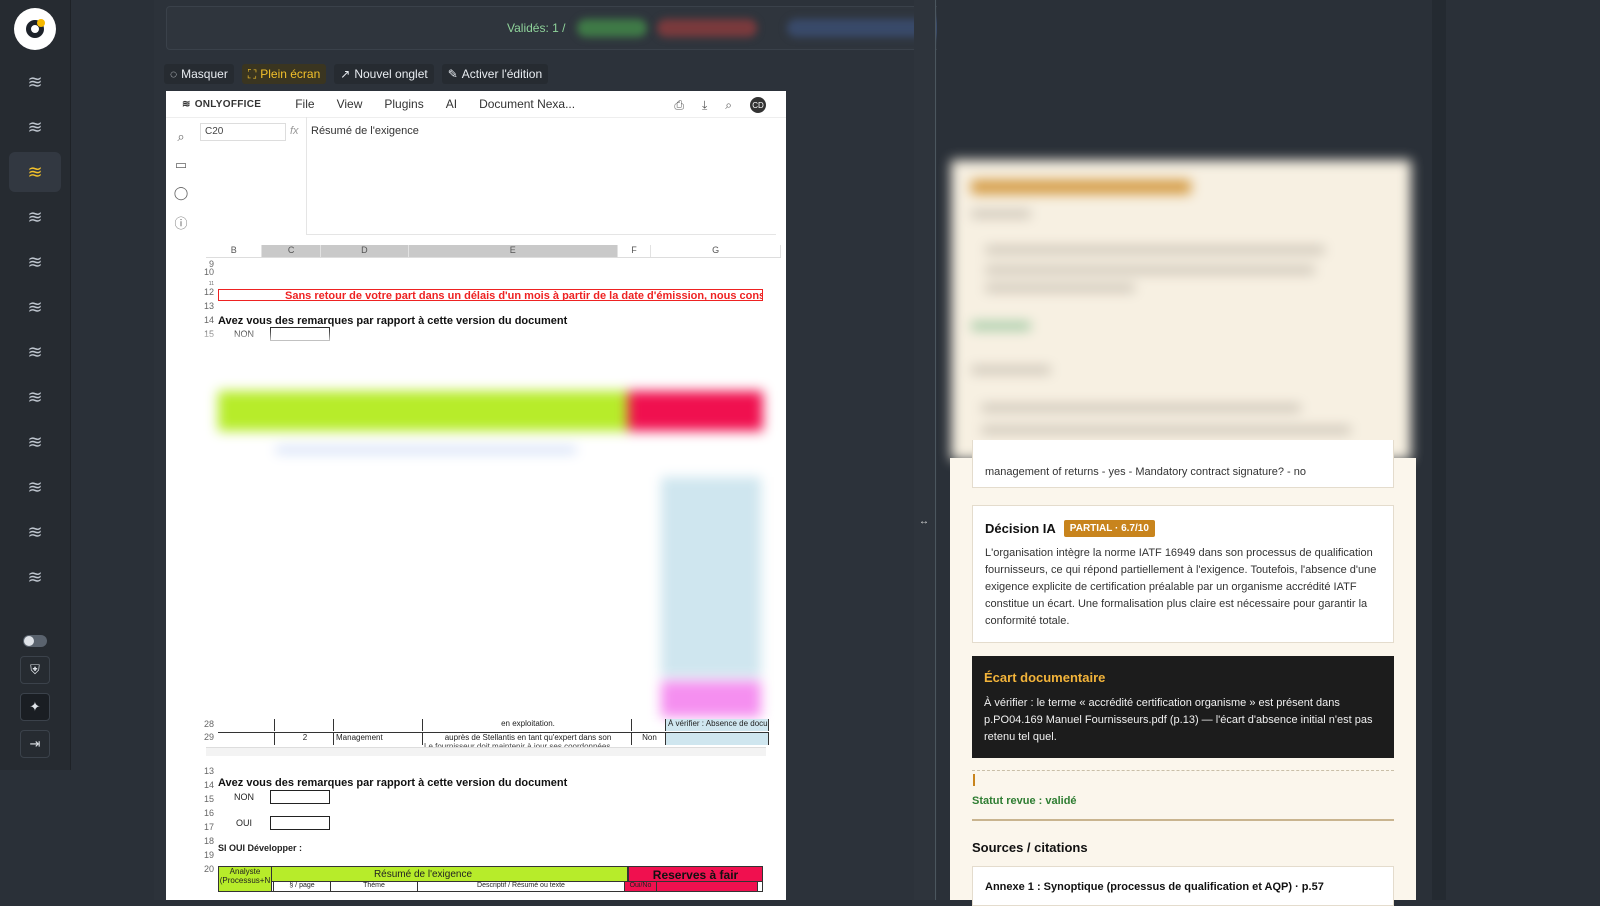 Image resolution: width=1600 pixels, height=906 pixels. Describe the element at coordinates (35, 352) in the screenshot. I see `sidebar-item-7: ≋` at that location.